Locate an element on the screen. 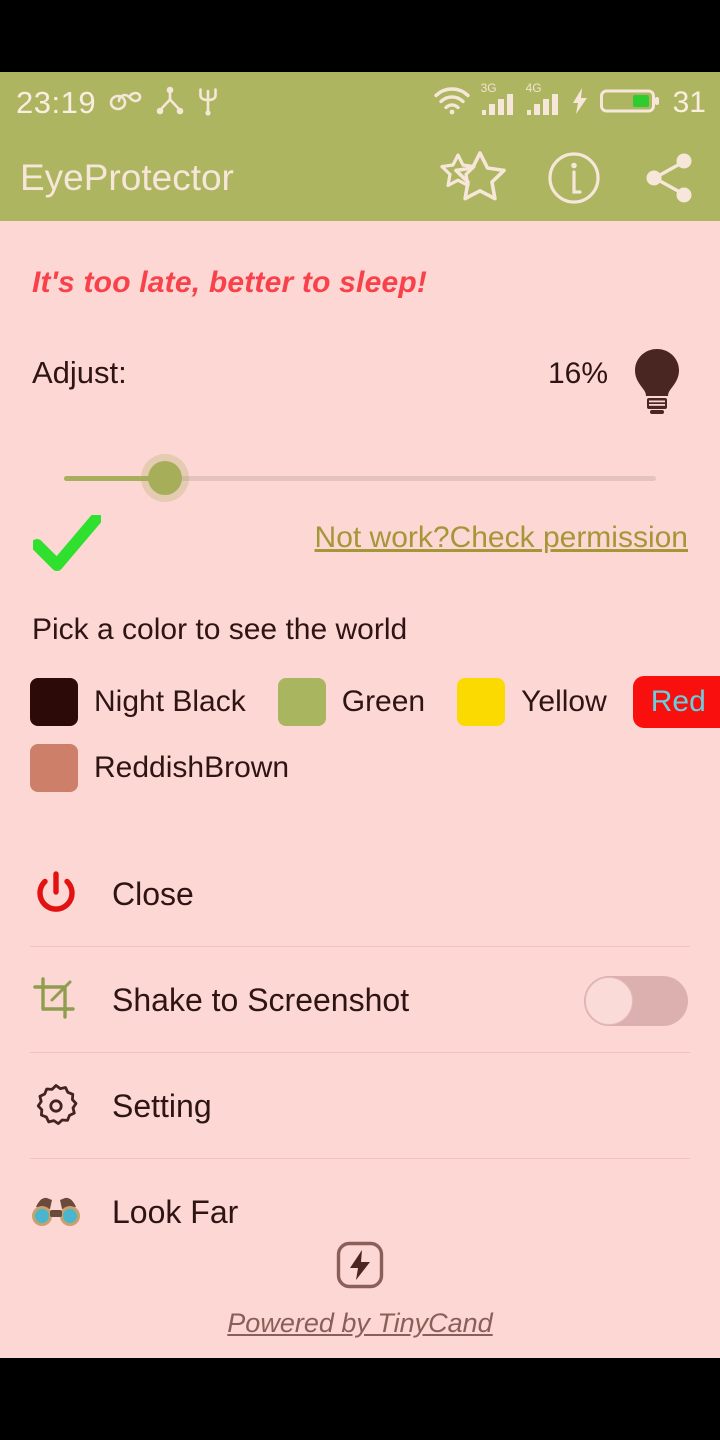 The width and height of the screenshot is (720, 1440). color-chip-yellow is located at coordinates (481, 702).